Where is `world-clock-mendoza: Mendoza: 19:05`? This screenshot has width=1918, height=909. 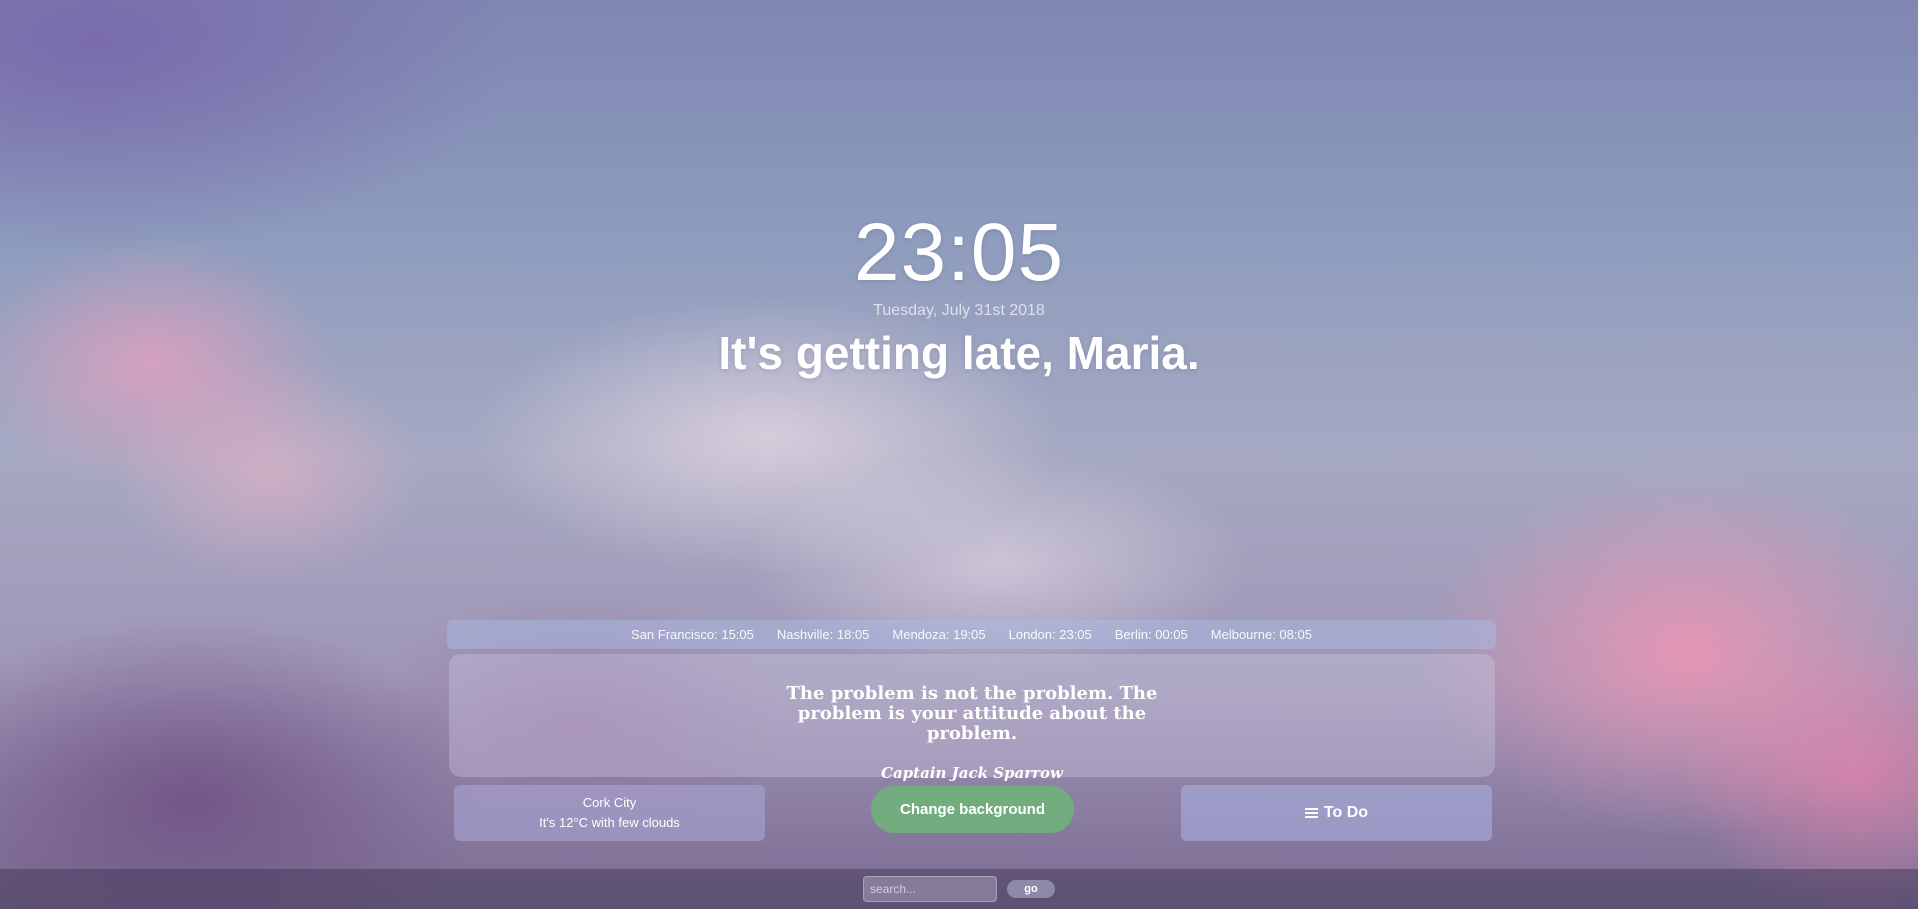
world-clock-mendoza: Mendoza: 19:05 is located at coordinates (939, 634).